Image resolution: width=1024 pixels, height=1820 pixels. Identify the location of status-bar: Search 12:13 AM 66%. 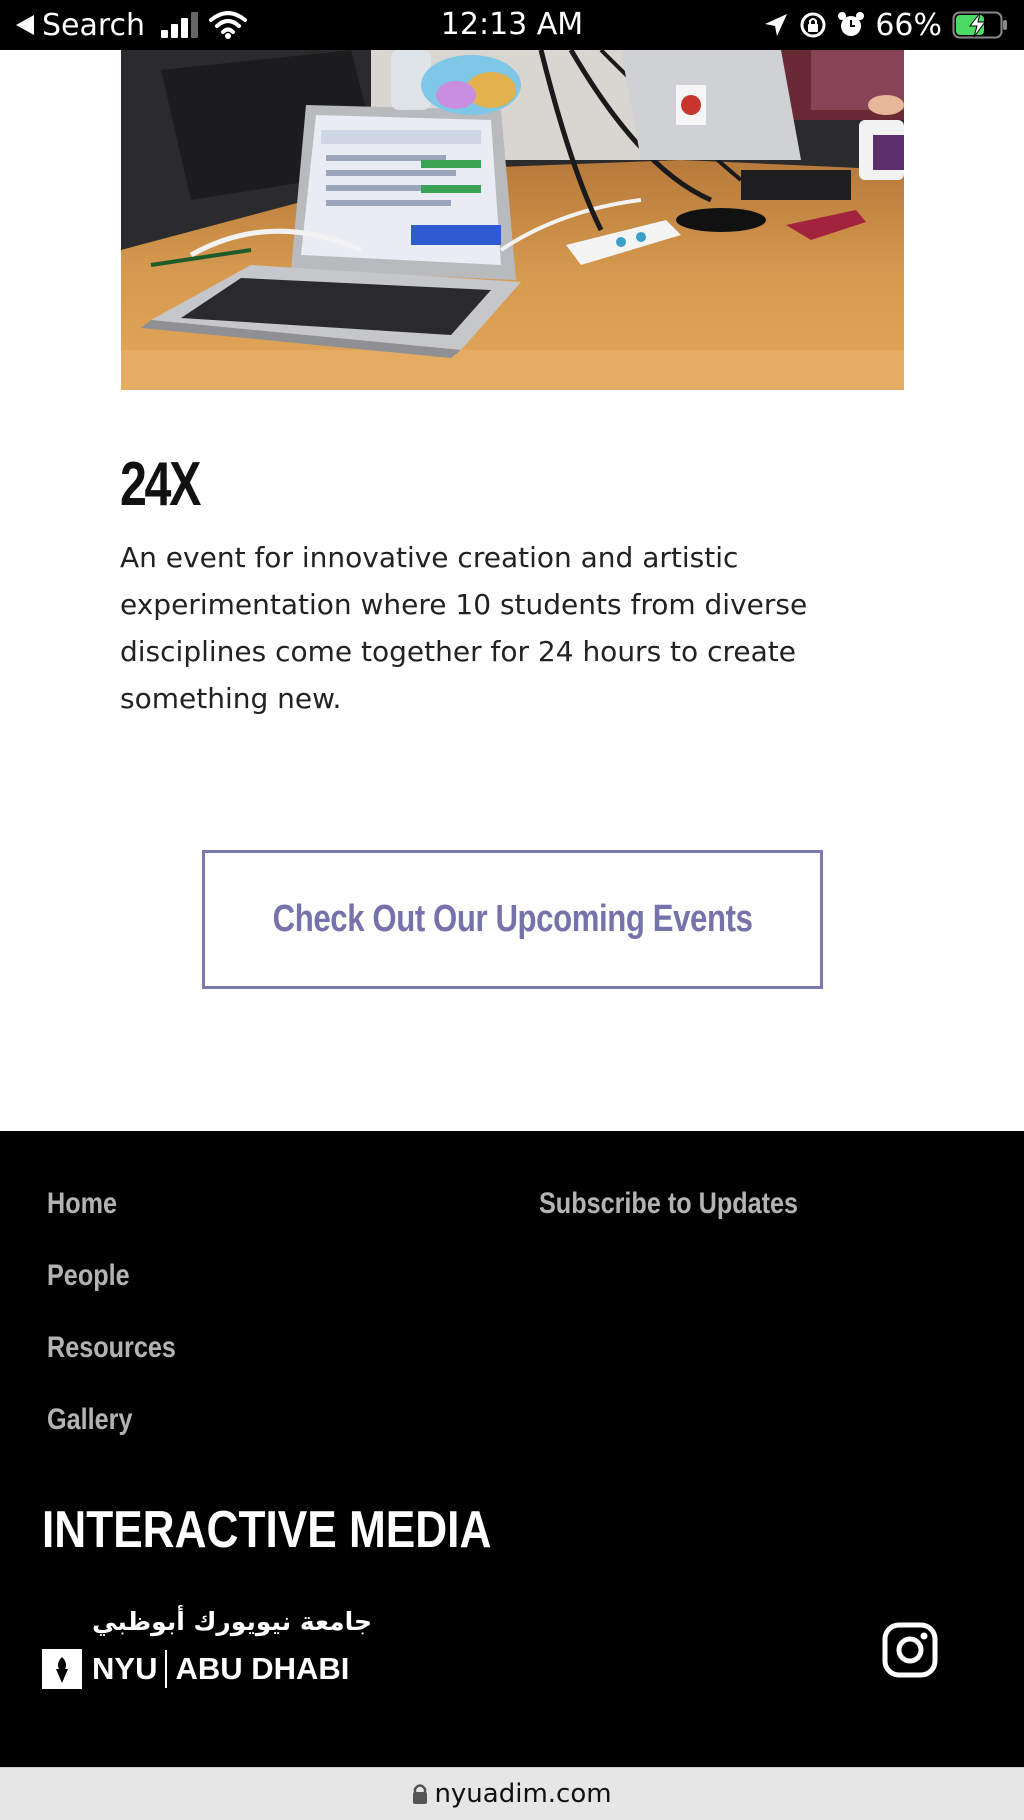
(512, 25).